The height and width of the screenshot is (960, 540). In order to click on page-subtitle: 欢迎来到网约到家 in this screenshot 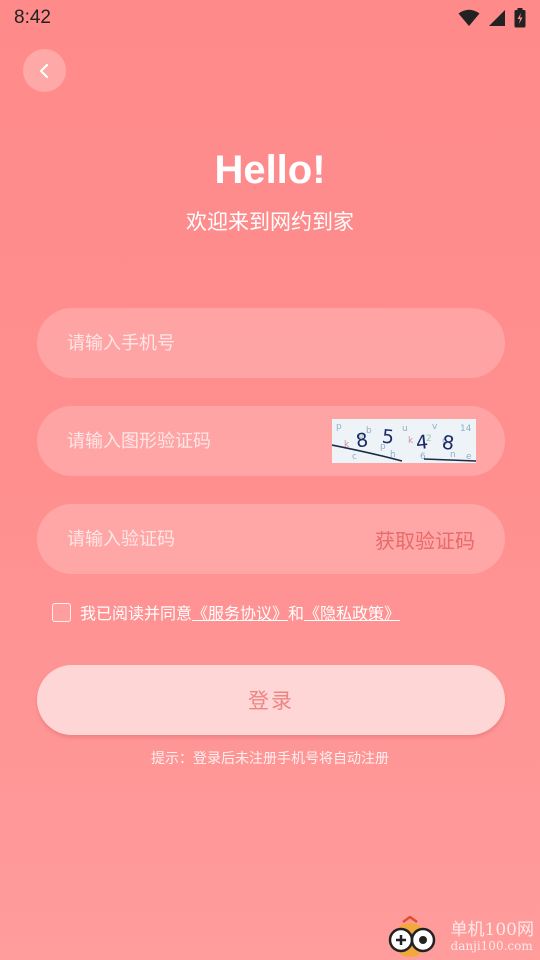, I will do `click(270, 222)`.